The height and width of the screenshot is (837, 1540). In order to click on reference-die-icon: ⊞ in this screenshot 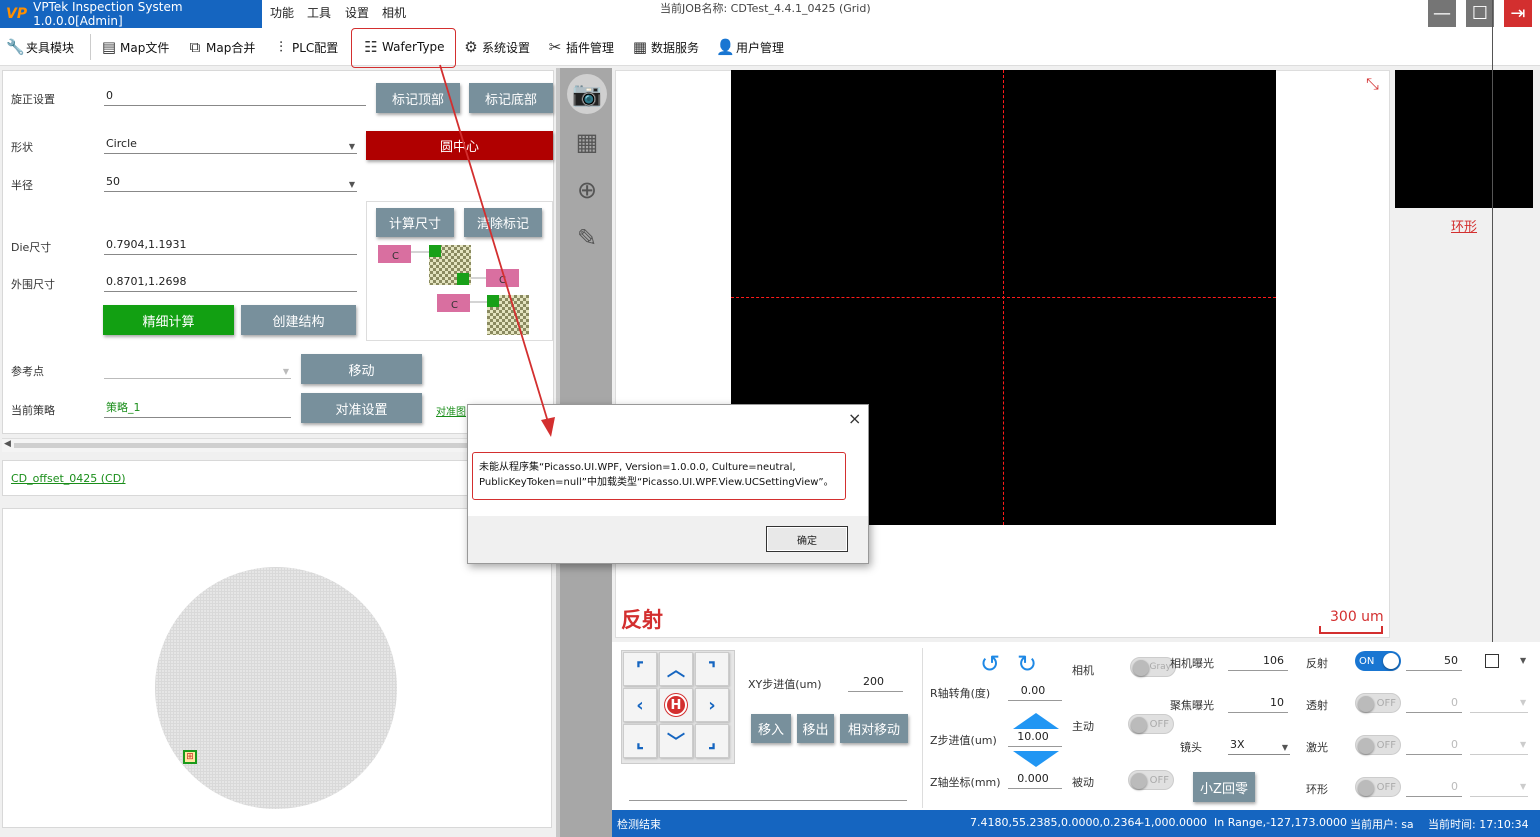, I will do `click(190, 757)`.